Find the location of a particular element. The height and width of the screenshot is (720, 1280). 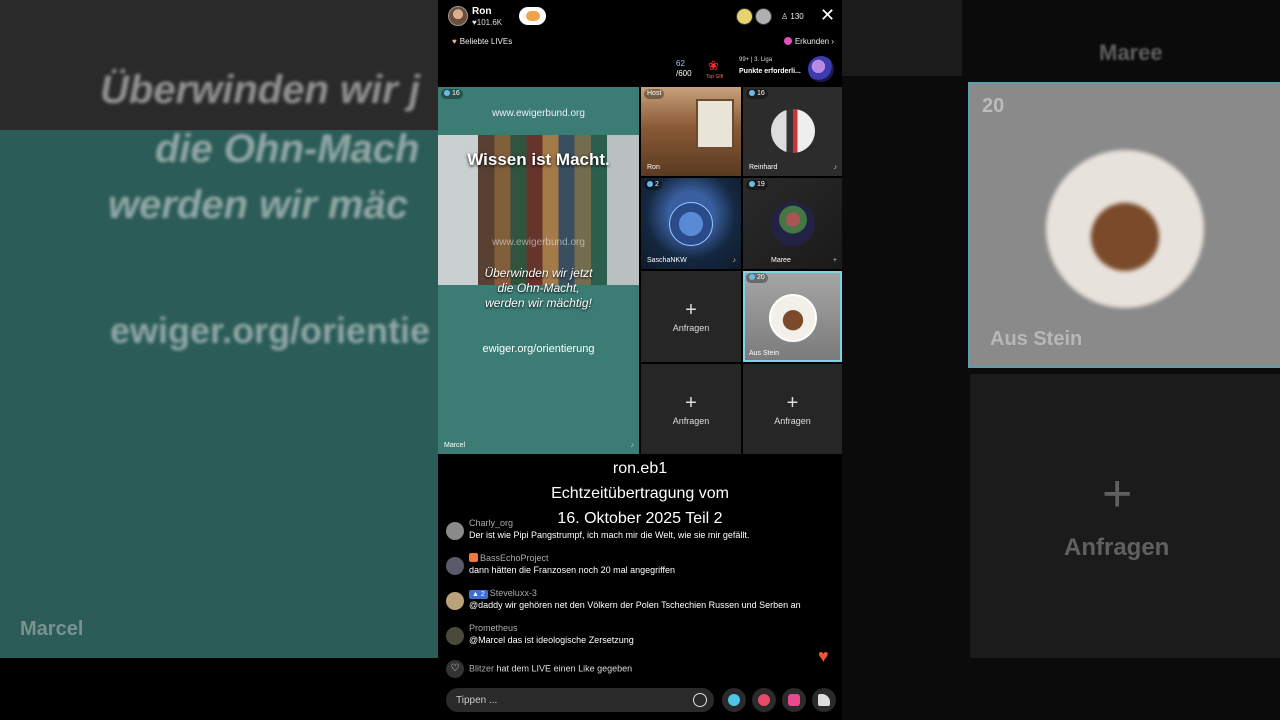

guest-tile-reinhard: 16 Reinhard ♪ is located at coordinates (792, 131).